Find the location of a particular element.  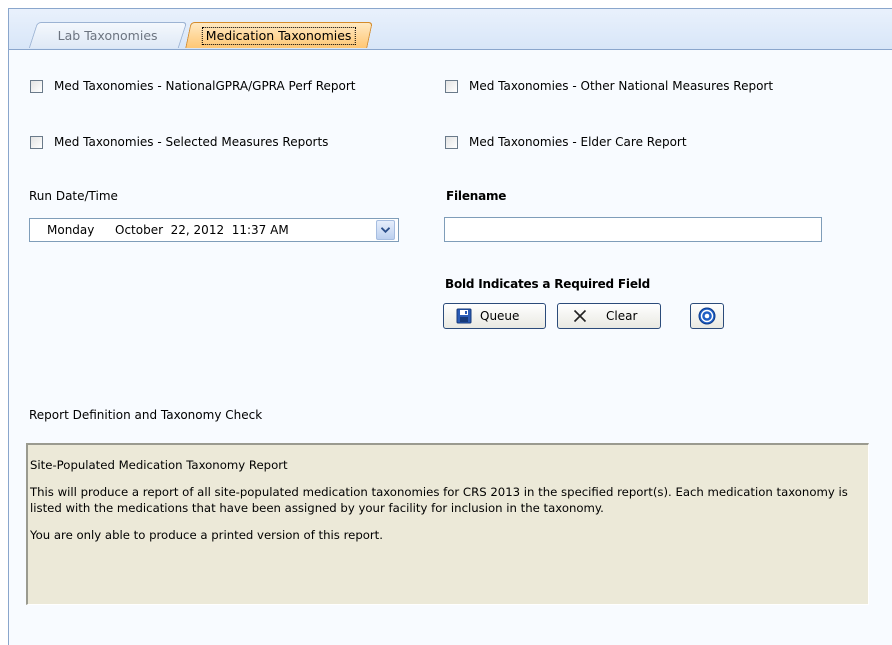

chevron-down-icon is located at coordinates (385, 230).